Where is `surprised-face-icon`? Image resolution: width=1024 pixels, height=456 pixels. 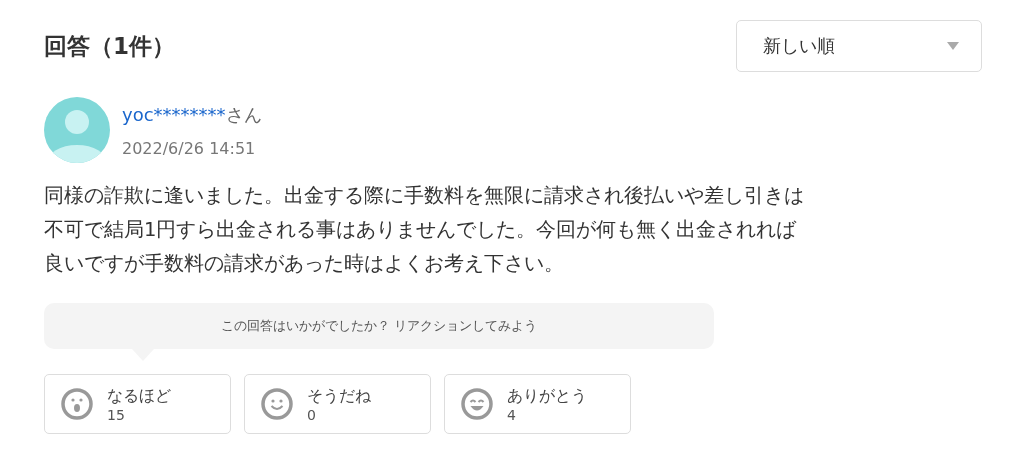
surprised-face-icon is located at coordinates (77, 404).